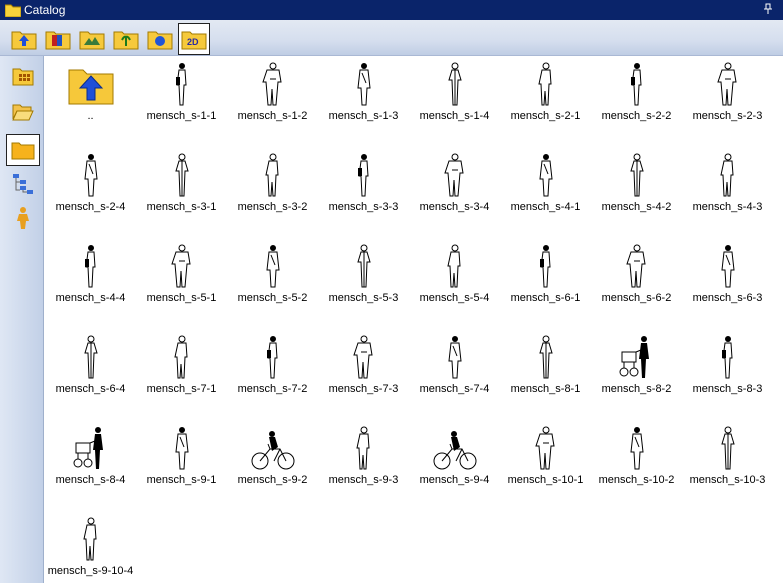 Image resolution: width=783 pixels, height=583 pixels. Describe the element at coordinates (272, 298) in the screenshot. I see `item-label: mensch_s-5-2` at that location.